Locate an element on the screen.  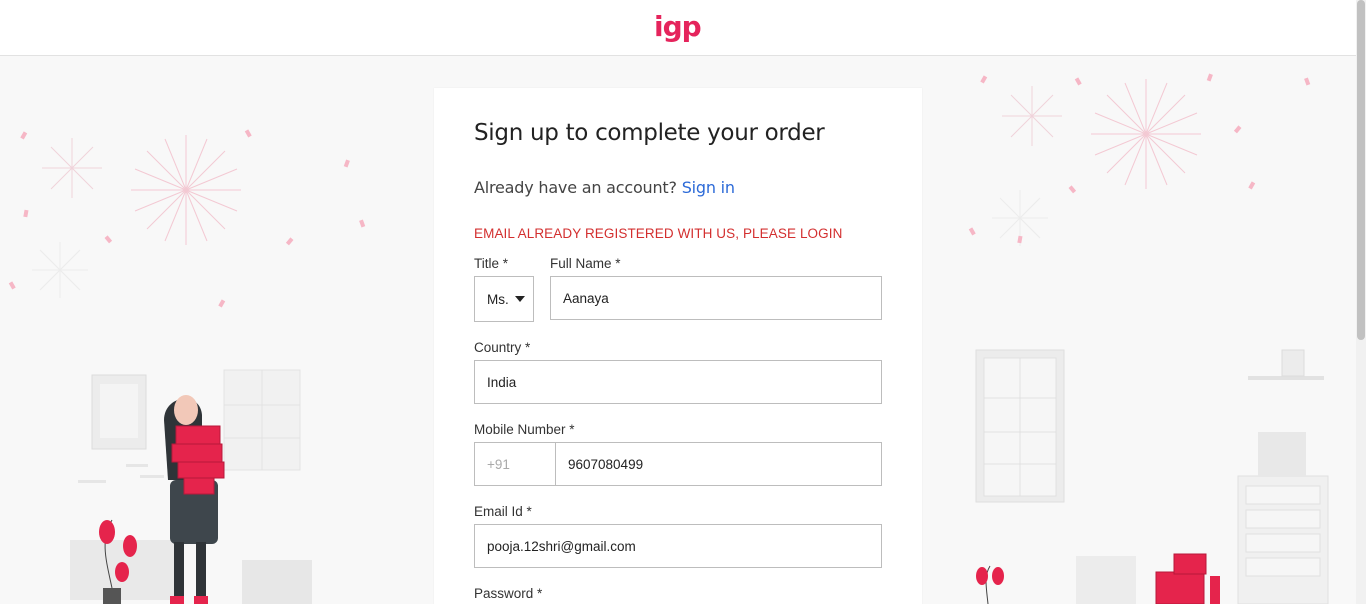
country-select: India is located at coordinates (678, 382).